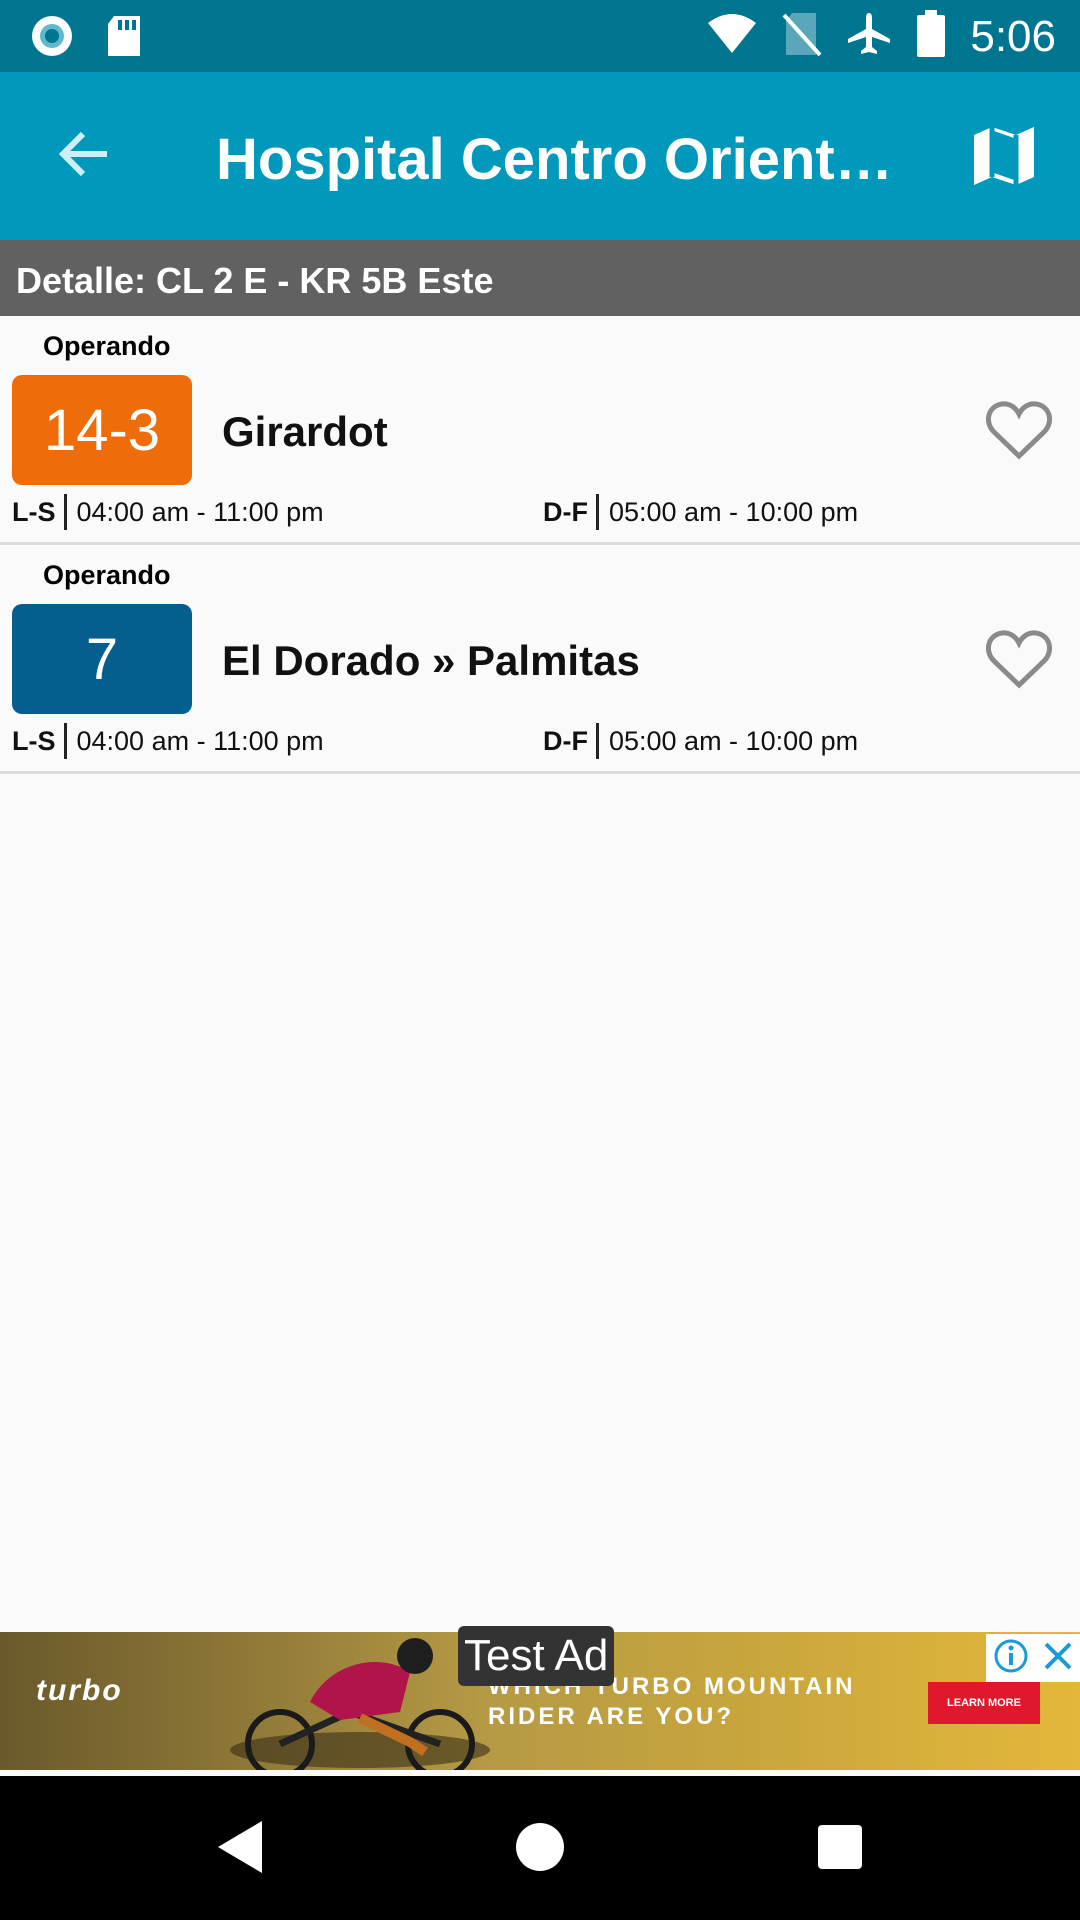 This screenshot has height=1920, width=1080. Describe the element at coordinates (1033, 1658) in the screenshot. I see `ad-controls` at that location.